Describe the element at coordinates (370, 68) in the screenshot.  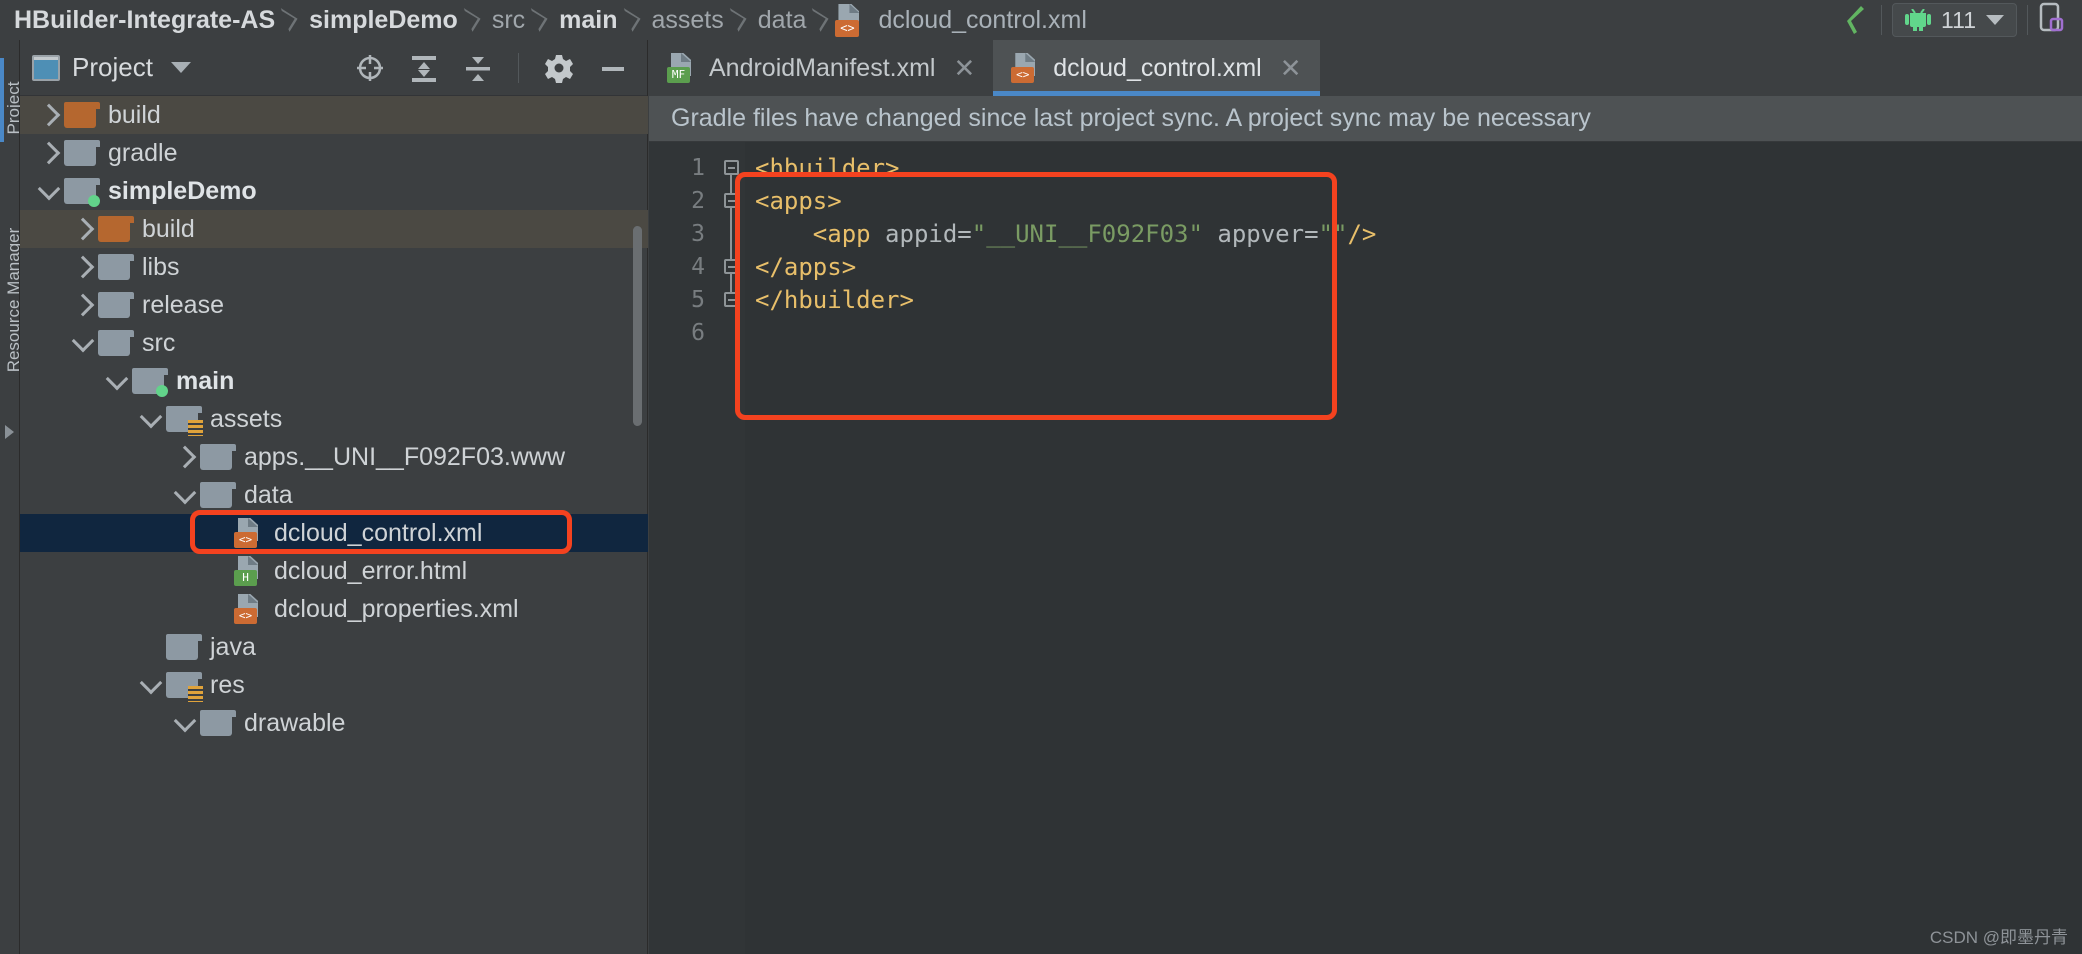
I see `locate-icon` at that location.